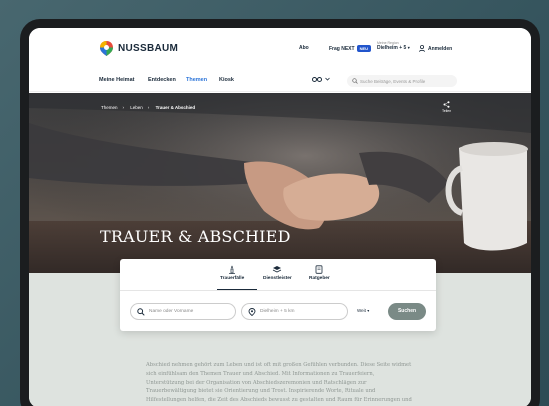 The image size is (549, 406). What do you see at coordinates (252, 312) in the screenshot?
I see `location-pin-icon` at bounding box center [252, 312].